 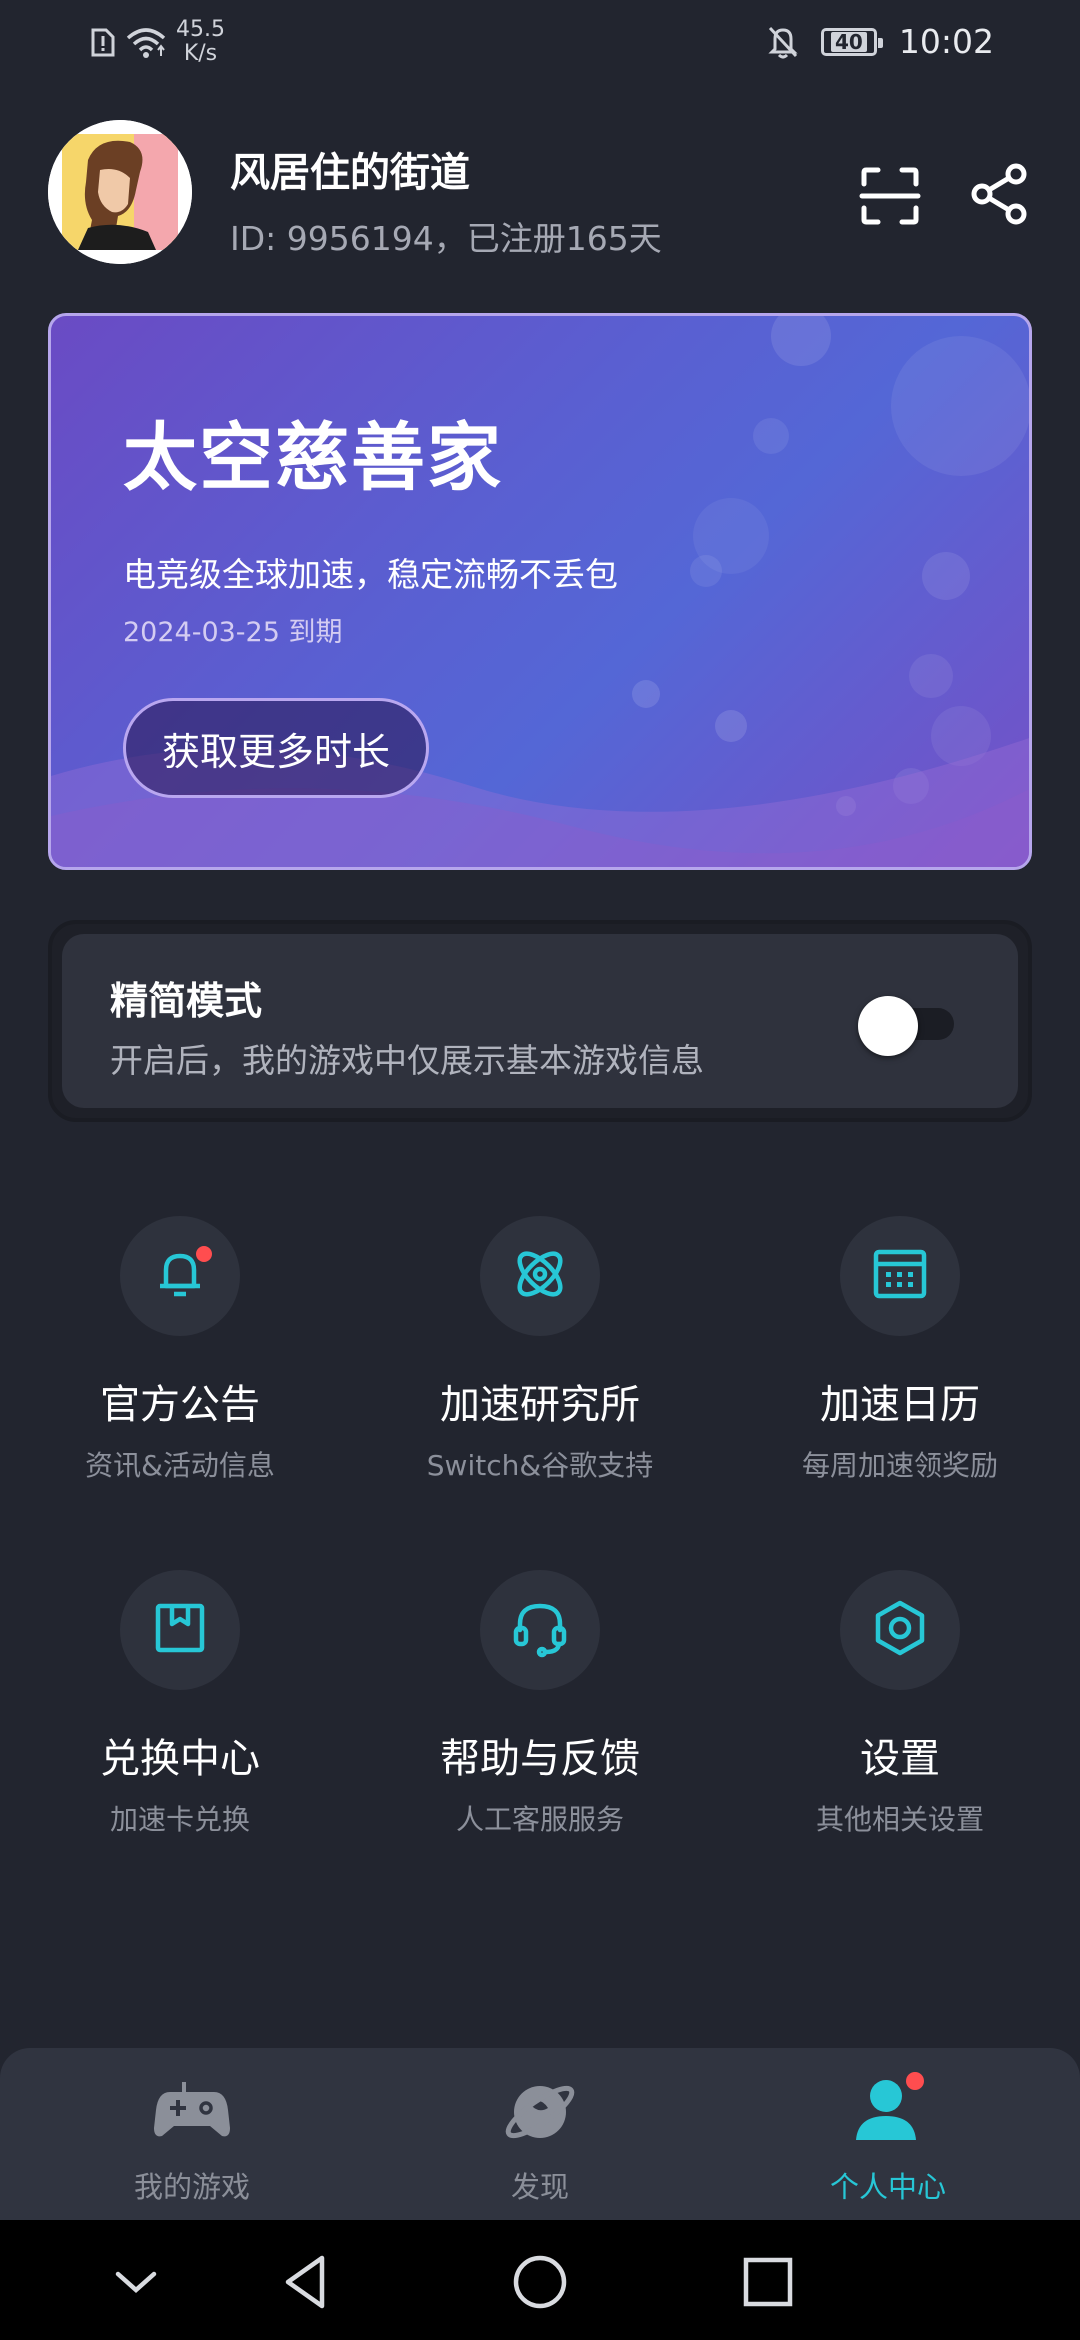 I want to click on system-navigation-bar, so click(x=540, y=2280).